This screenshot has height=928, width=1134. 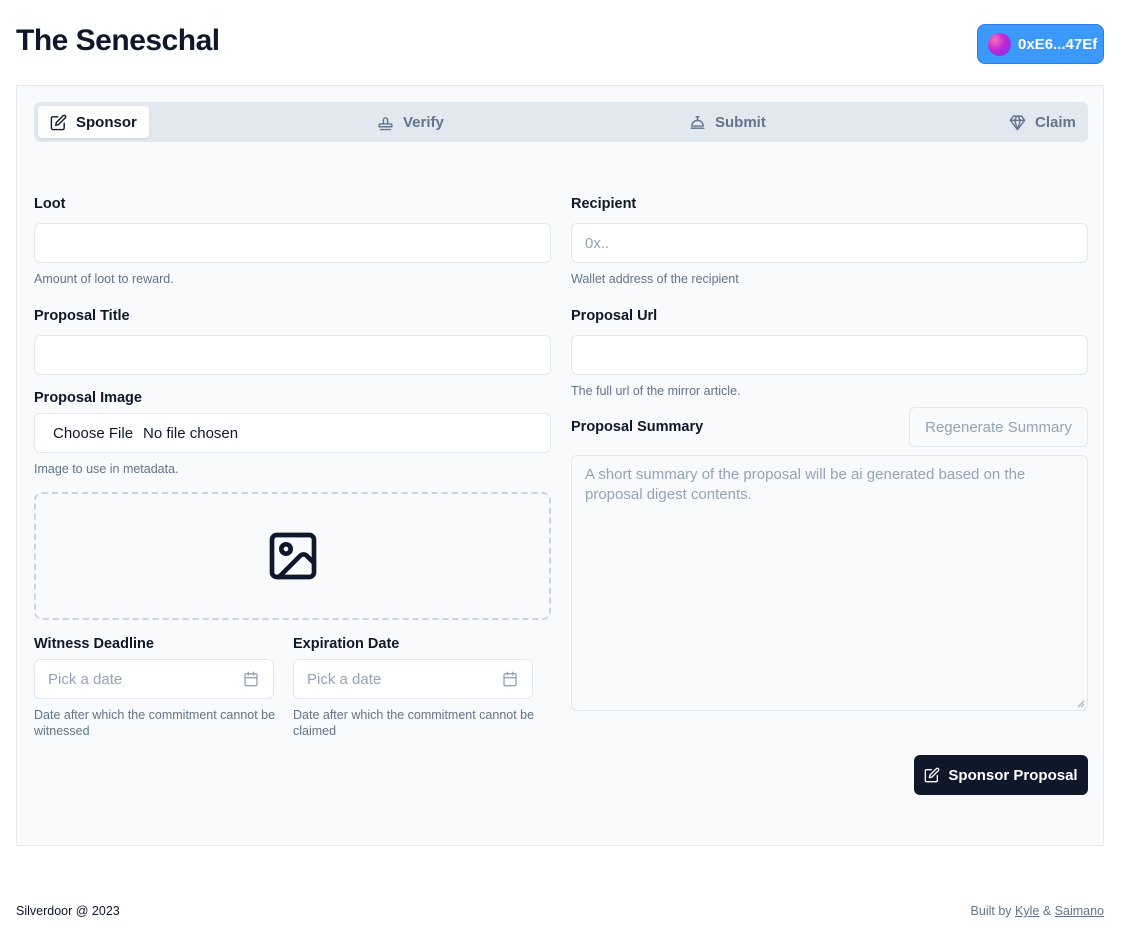 I want to click on wallet-button: 0xE6...47Ef, so click(x=1040, y=44).